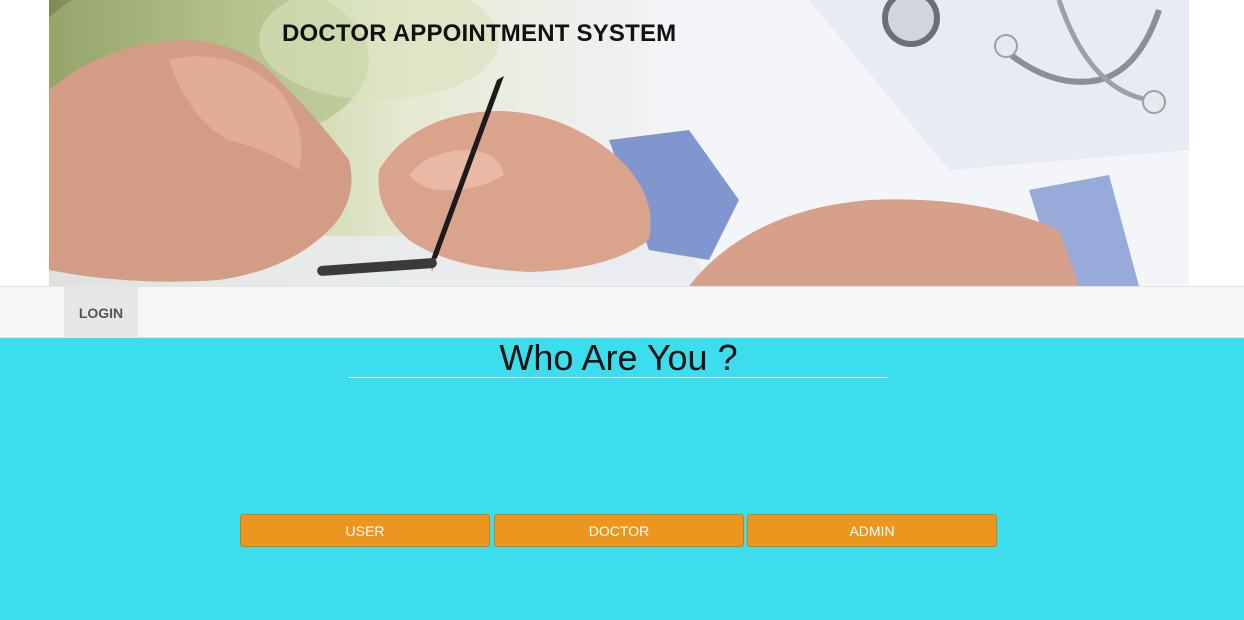 The height and width of the screenshot is (620, 1244). I want to click on site-title: DOCTOR APPOINTMENT SYSTEM, so click(479, 33).